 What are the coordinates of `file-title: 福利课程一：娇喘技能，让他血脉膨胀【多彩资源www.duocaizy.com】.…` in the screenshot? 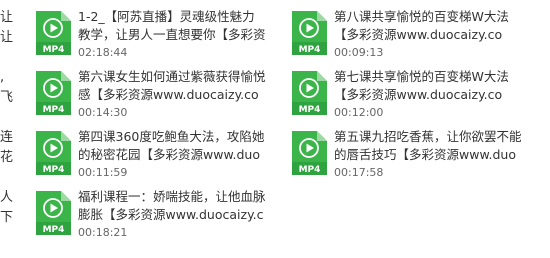 It's located at (172, 205).